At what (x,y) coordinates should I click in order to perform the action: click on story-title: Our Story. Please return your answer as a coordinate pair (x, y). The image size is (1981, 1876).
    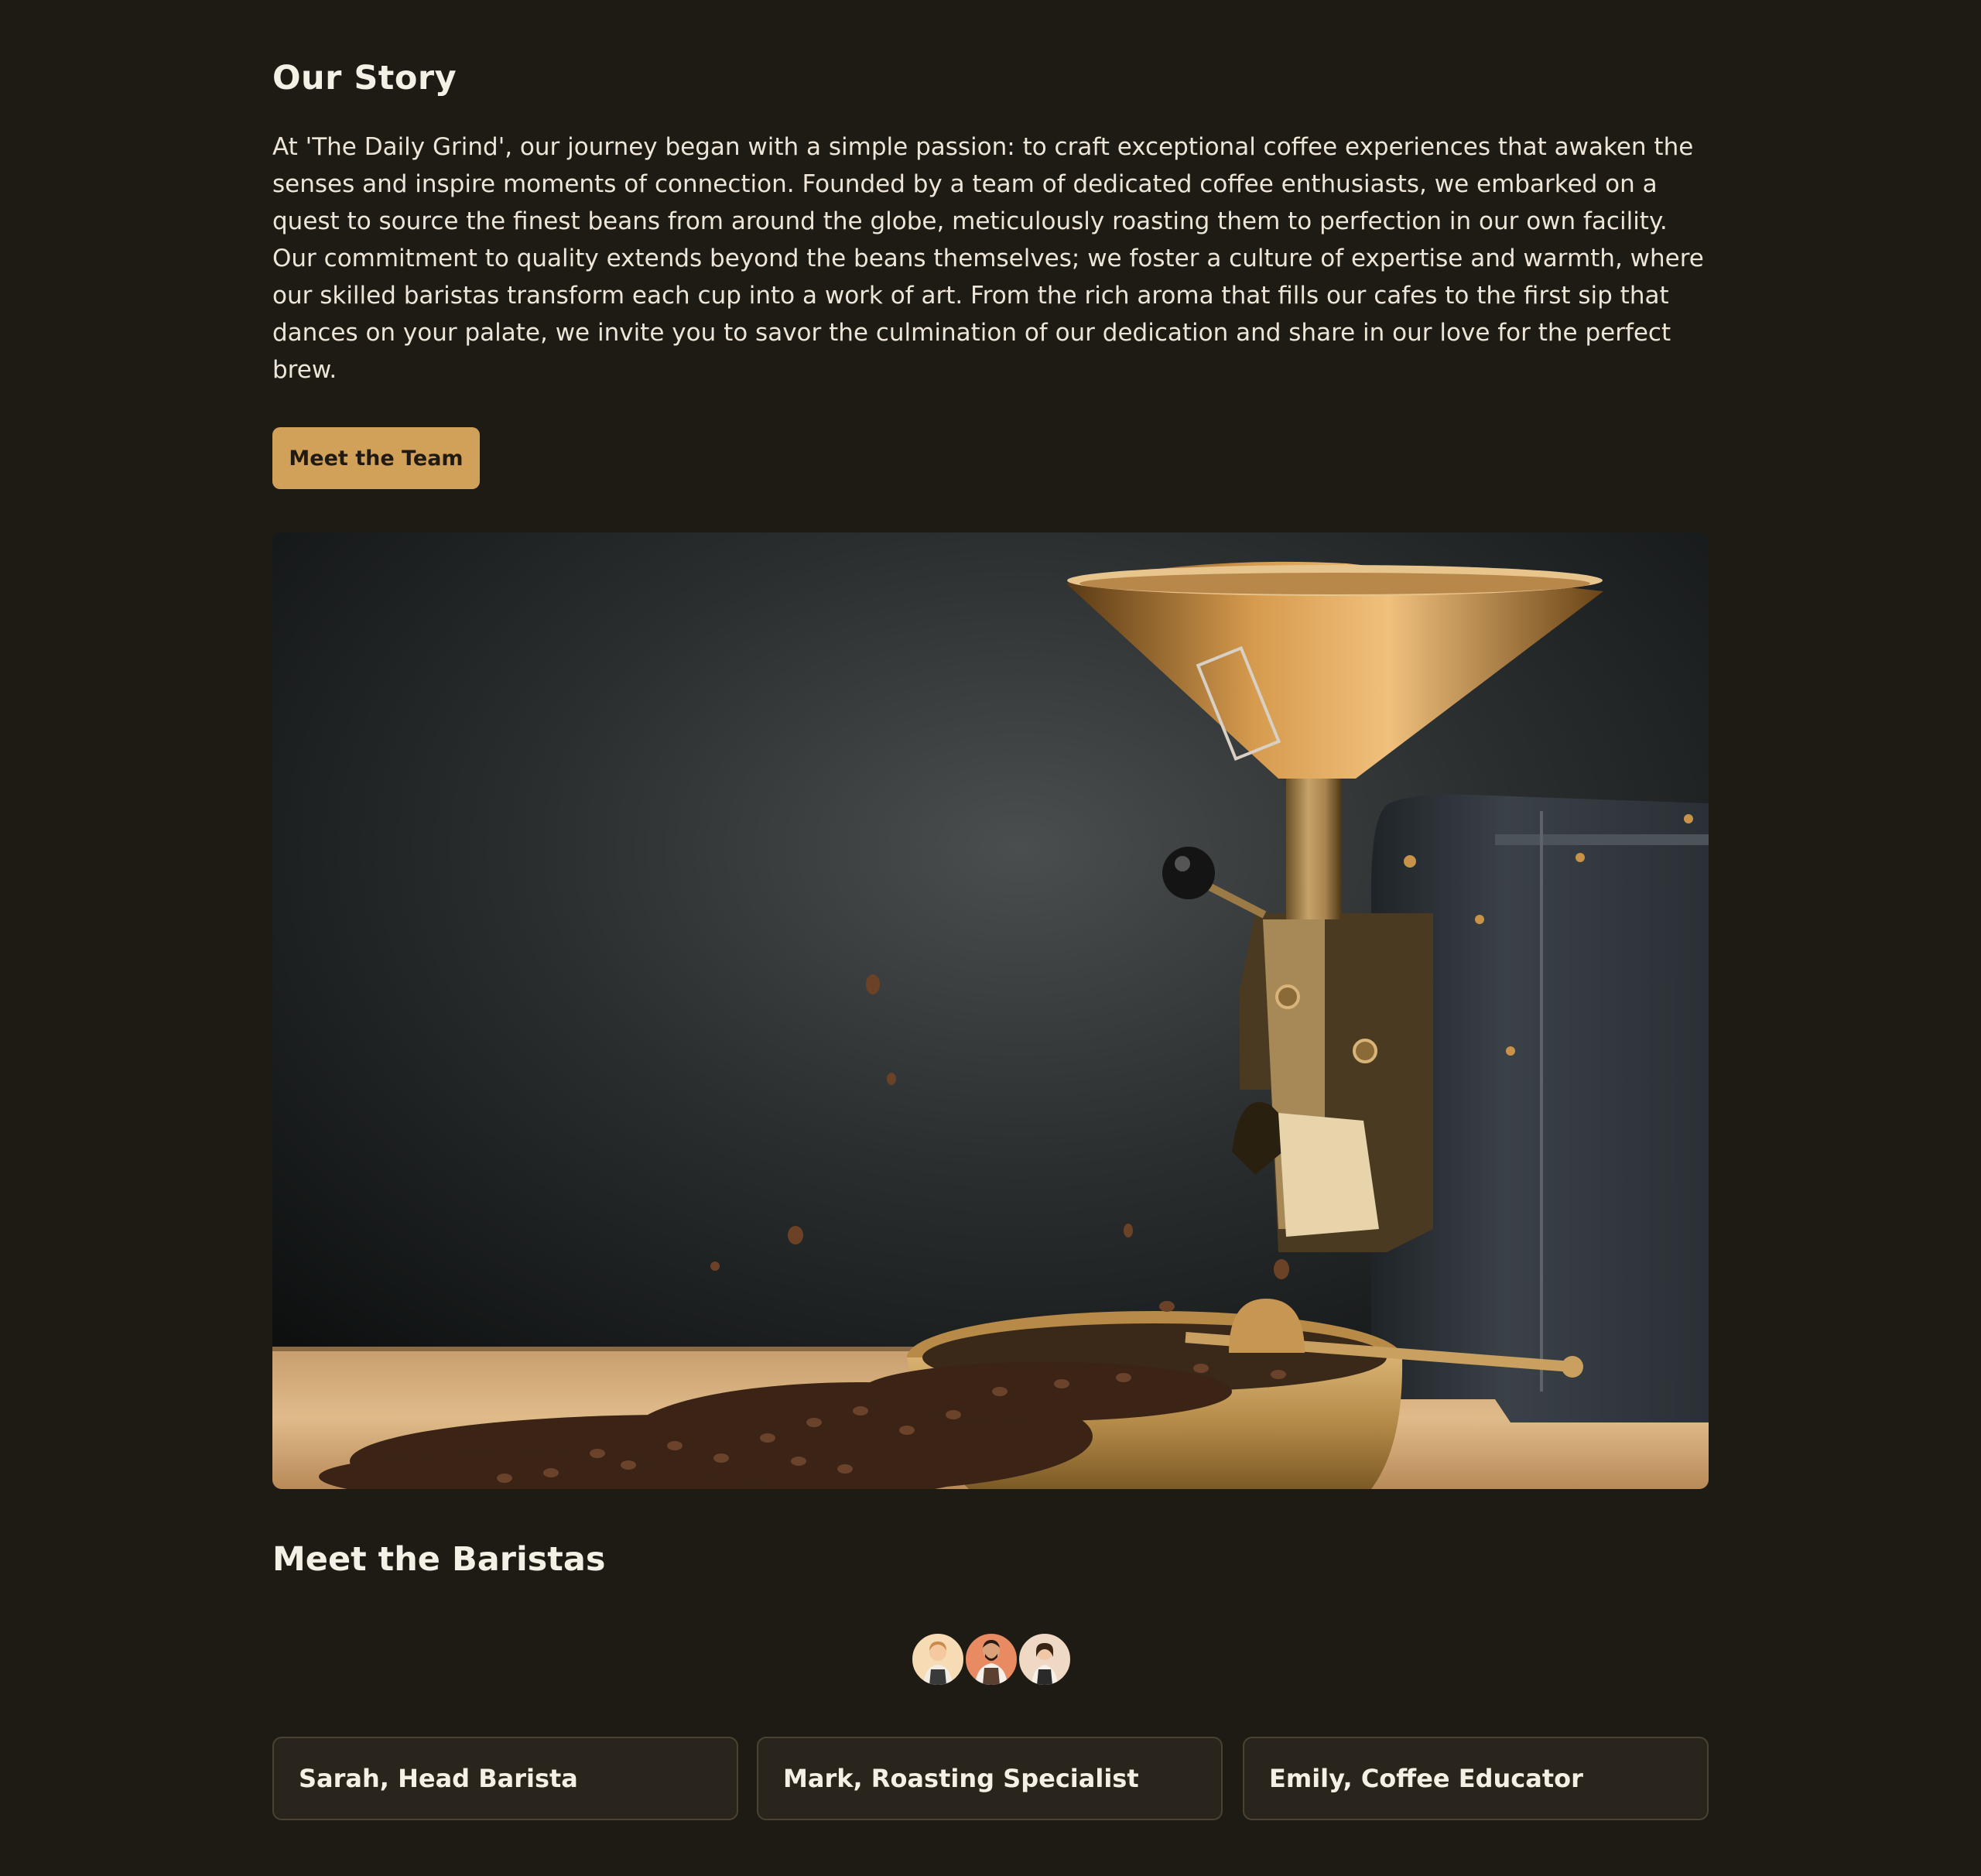
    Looking at the image, I should click on (364, 78).